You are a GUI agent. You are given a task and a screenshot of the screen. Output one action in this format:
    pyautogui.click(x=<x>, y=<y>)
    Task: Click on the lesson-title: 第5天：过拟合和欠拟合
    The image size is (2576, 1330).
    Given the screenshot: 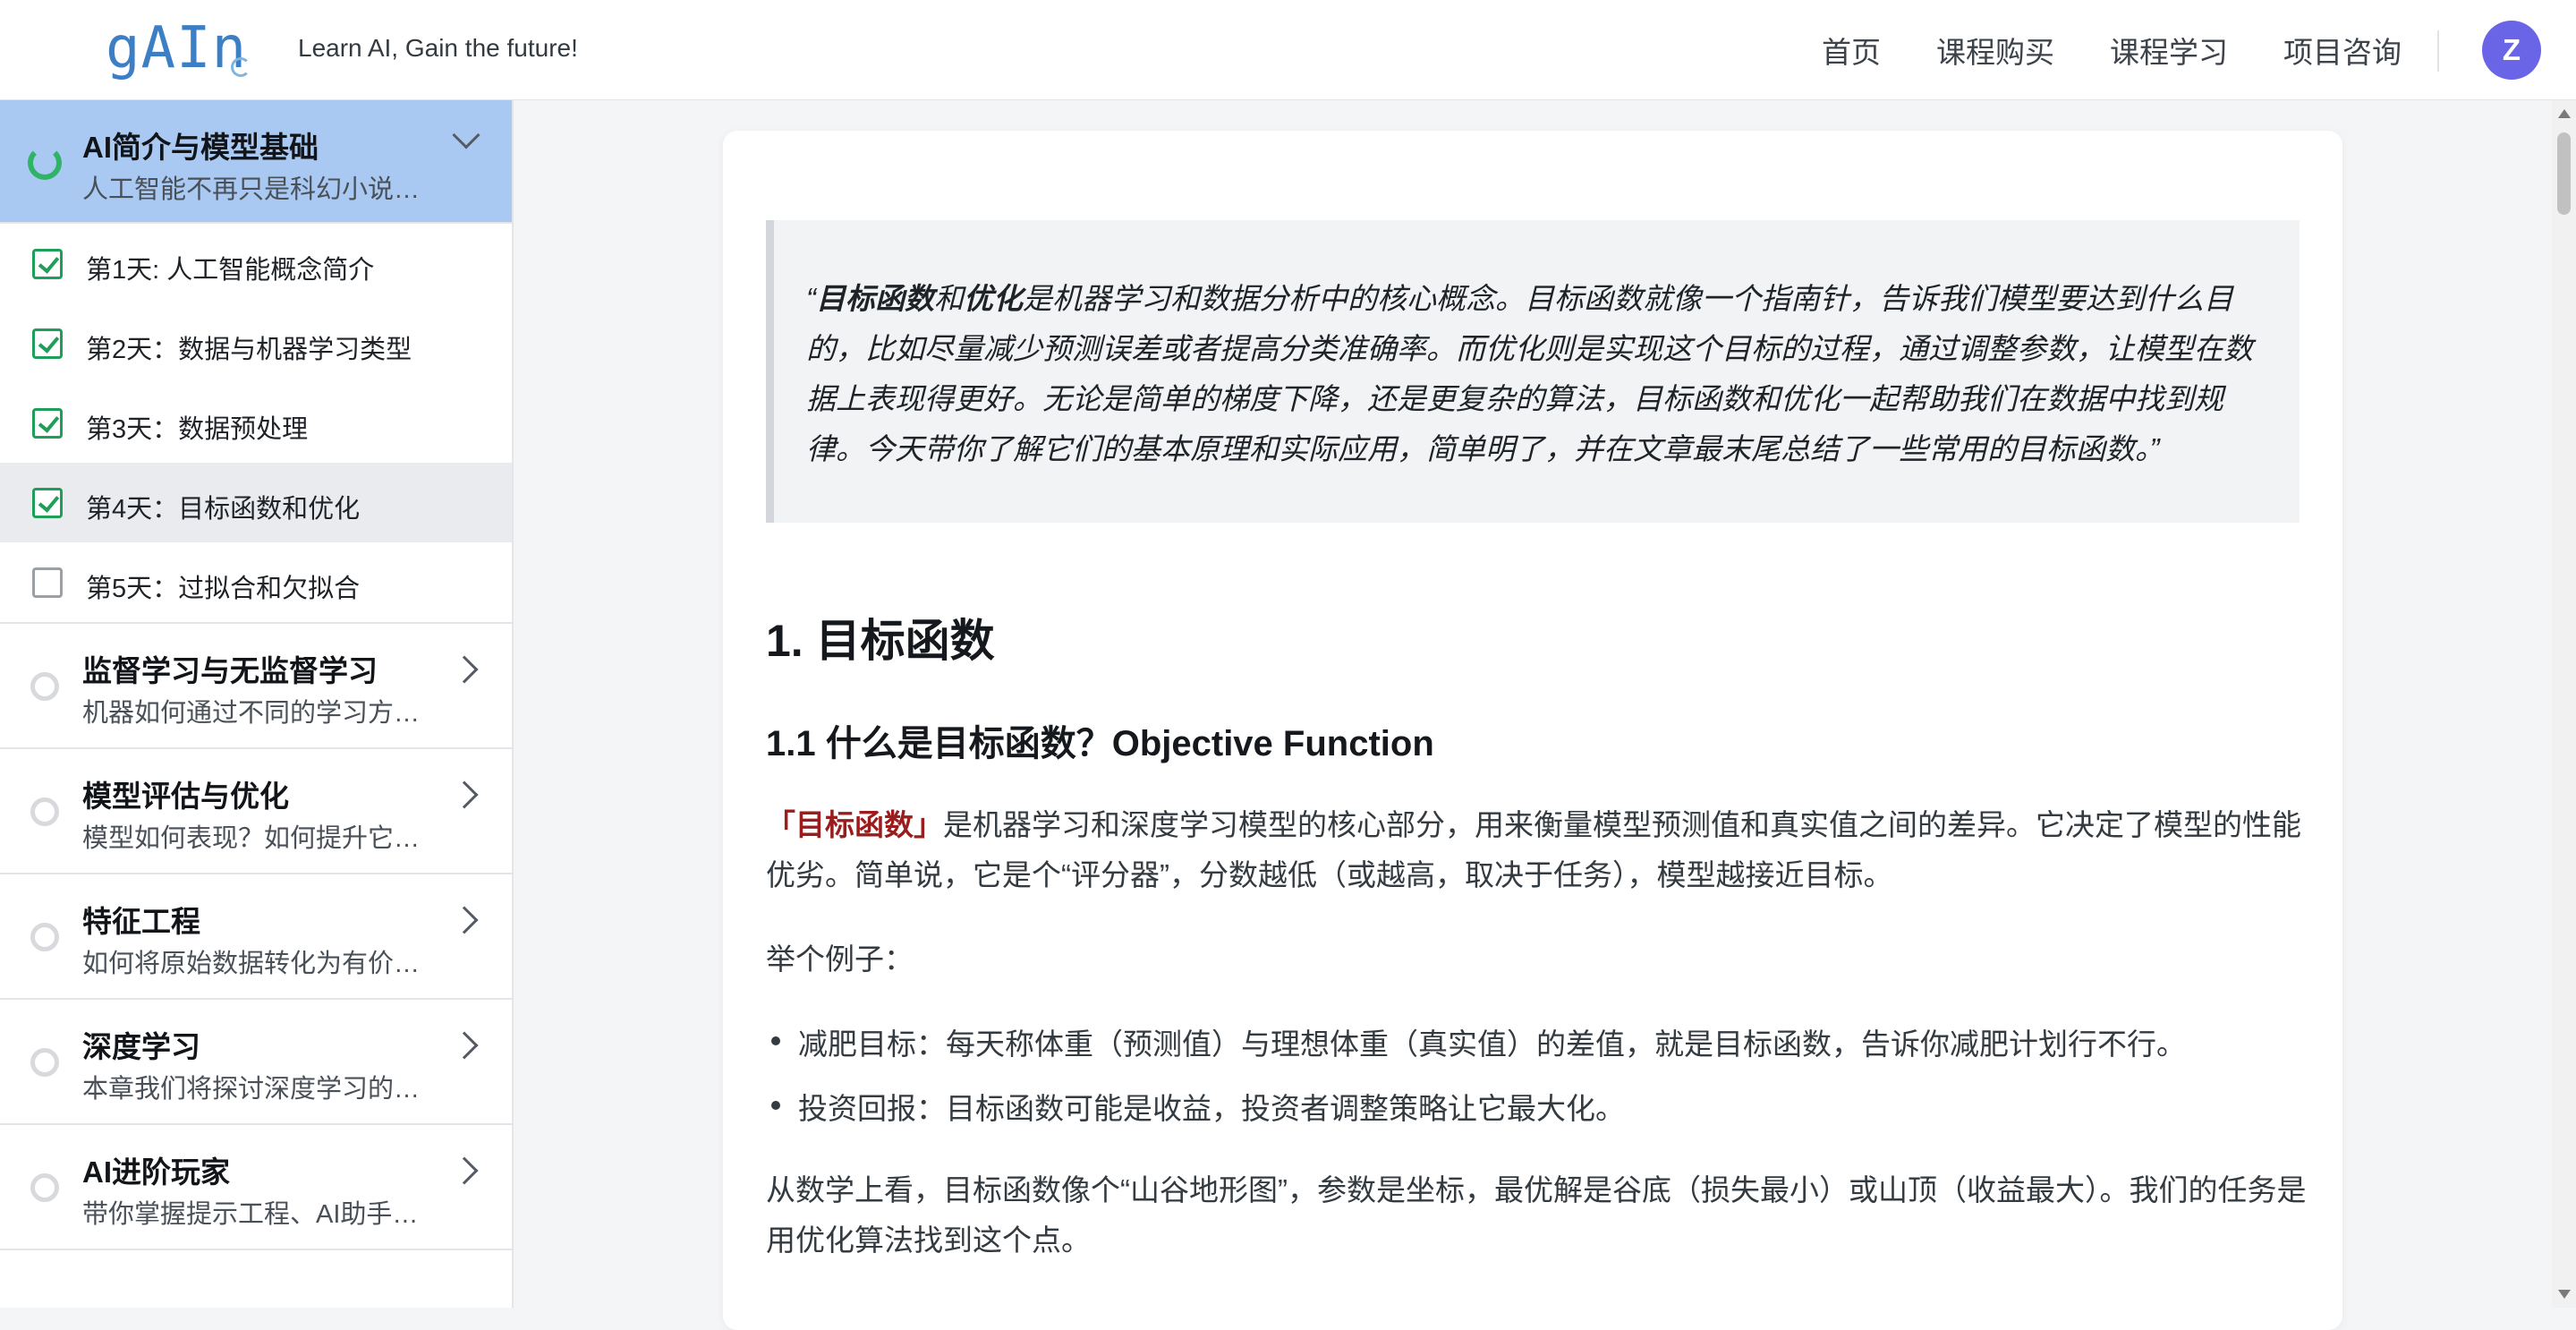 What is the action you would take?
    pyautogui.click(x=223, y=589)
    